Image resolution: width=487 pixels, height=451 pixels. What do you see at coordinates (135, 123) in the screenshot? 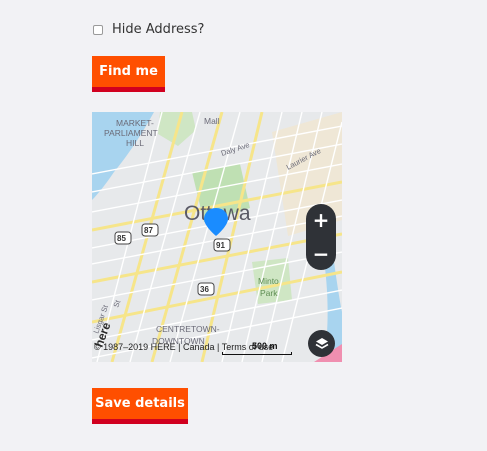
I see `district-label: MARKET-` at bounding box center [135, 123].